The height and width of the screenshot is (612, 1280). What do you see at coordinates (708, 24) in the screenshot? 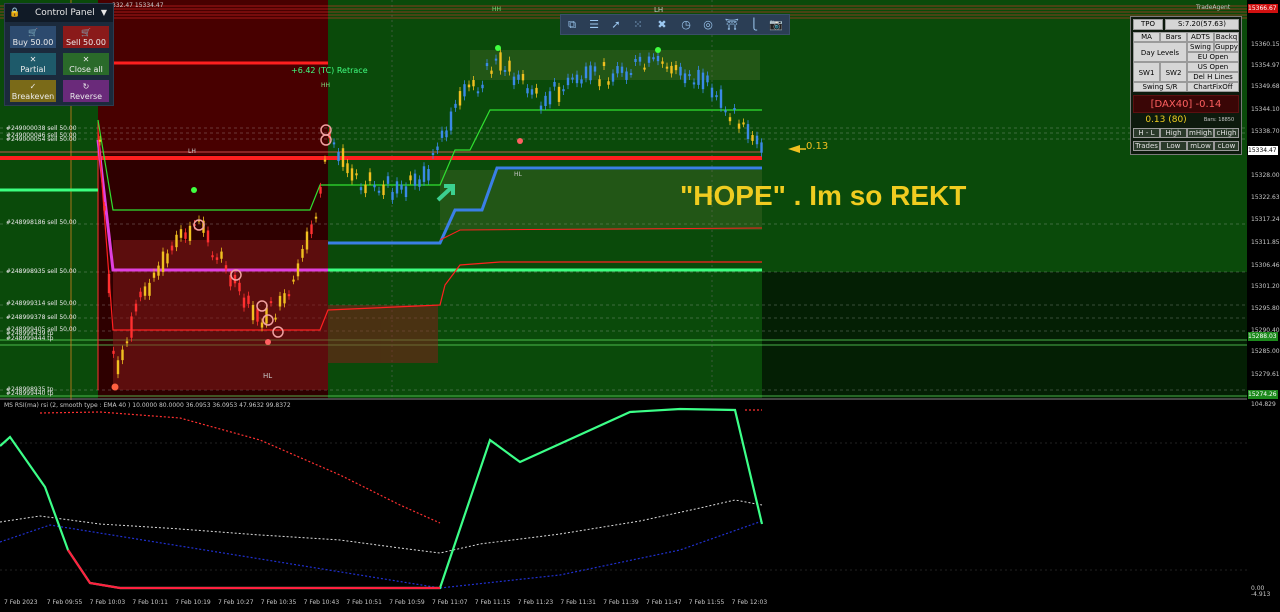
I see `target-icon: ◎` at bounding box center [708, 24].